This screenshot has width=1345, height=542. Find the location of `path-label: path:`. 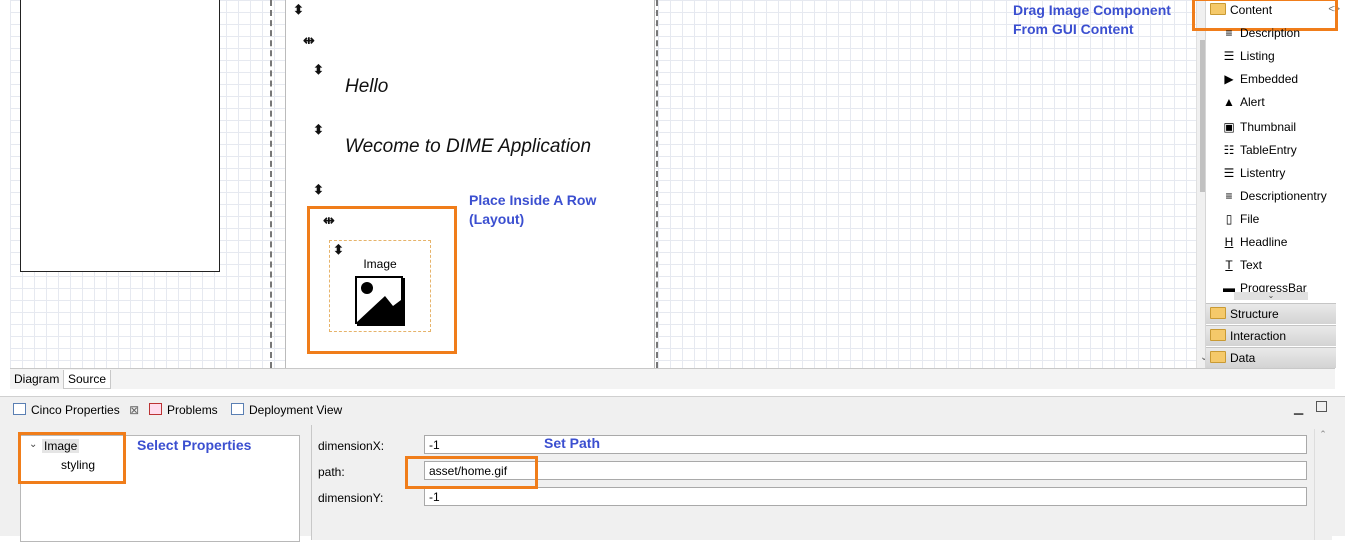

path-label: path: is located at coordinates (331, 472).